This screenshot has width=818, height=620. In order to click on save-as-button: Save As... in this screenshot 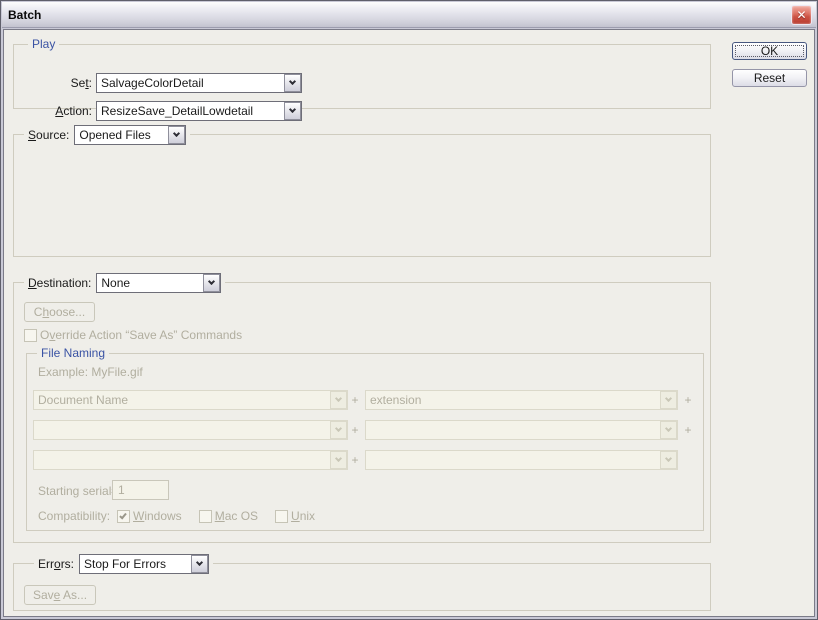, I will do `click(60, 595)`.